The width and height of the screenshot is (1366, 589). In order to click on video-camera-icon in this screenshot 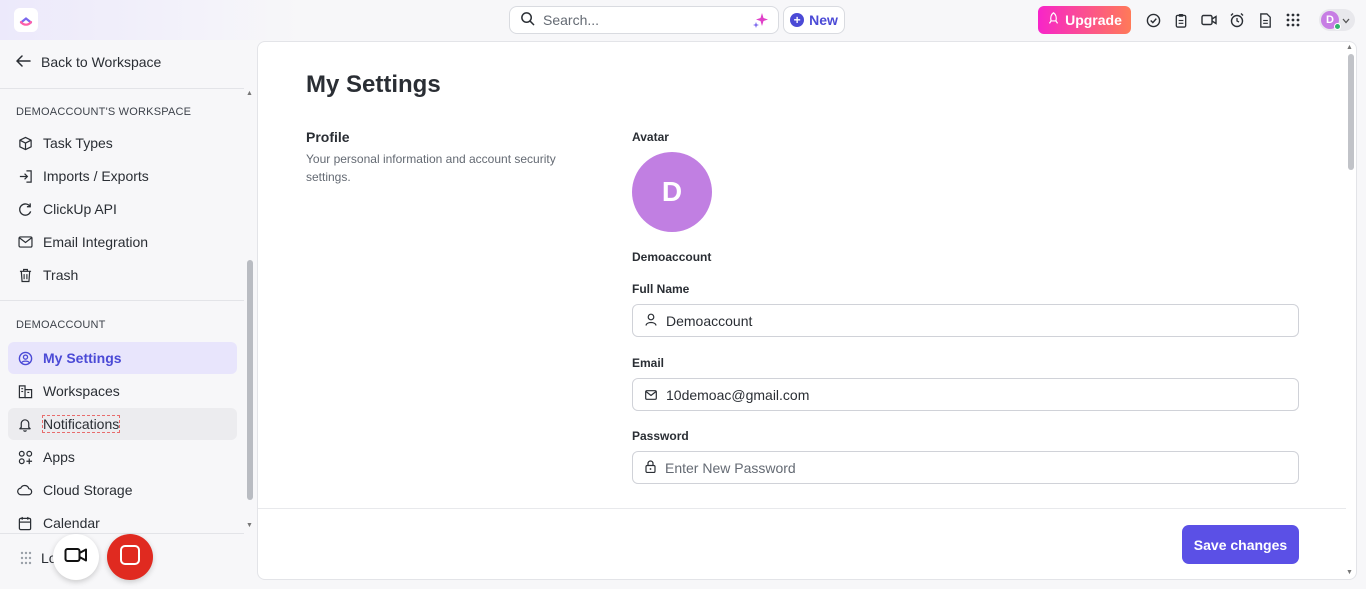, I will do `click(76, 557)`.